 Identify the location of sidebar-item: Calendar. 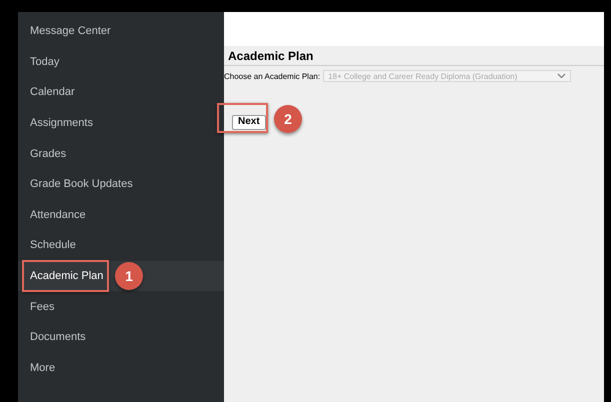
(52, 92).